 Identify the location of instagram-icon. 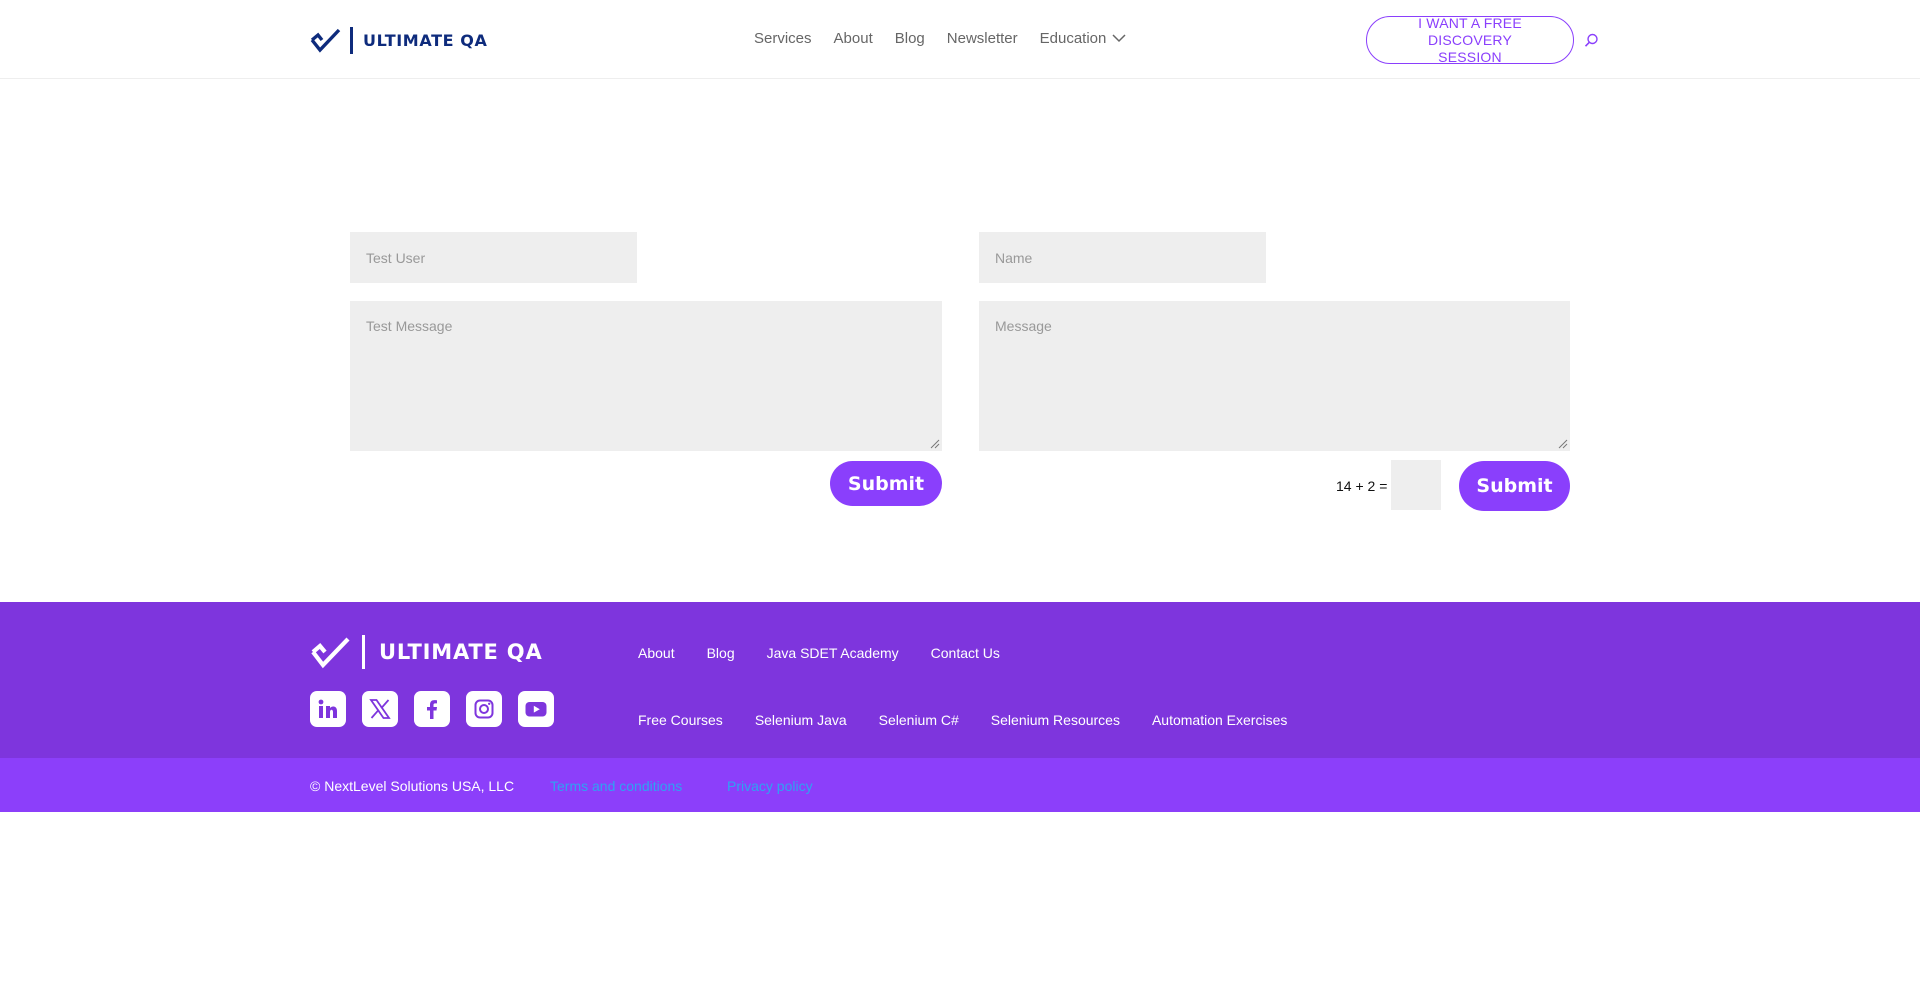
(484, 709).